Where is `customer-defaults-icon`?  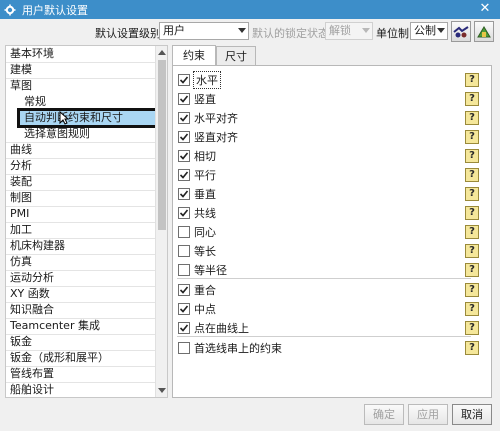
customer-defaults-icon is located at coordinates (461, 31).